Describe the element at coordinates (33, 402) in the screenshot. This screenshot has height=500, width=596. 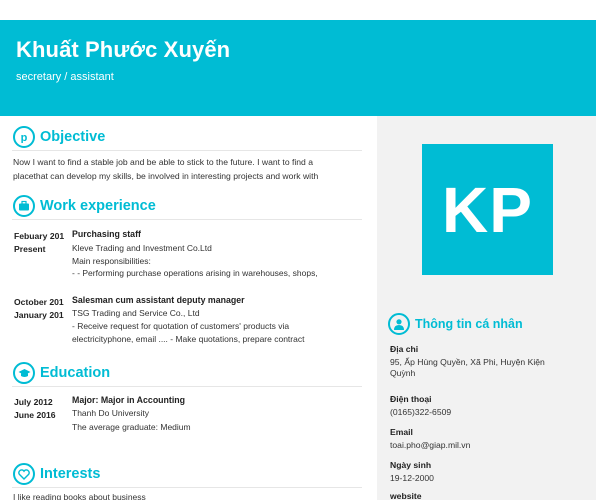
I see `education-date-from: July 2012` at that location.